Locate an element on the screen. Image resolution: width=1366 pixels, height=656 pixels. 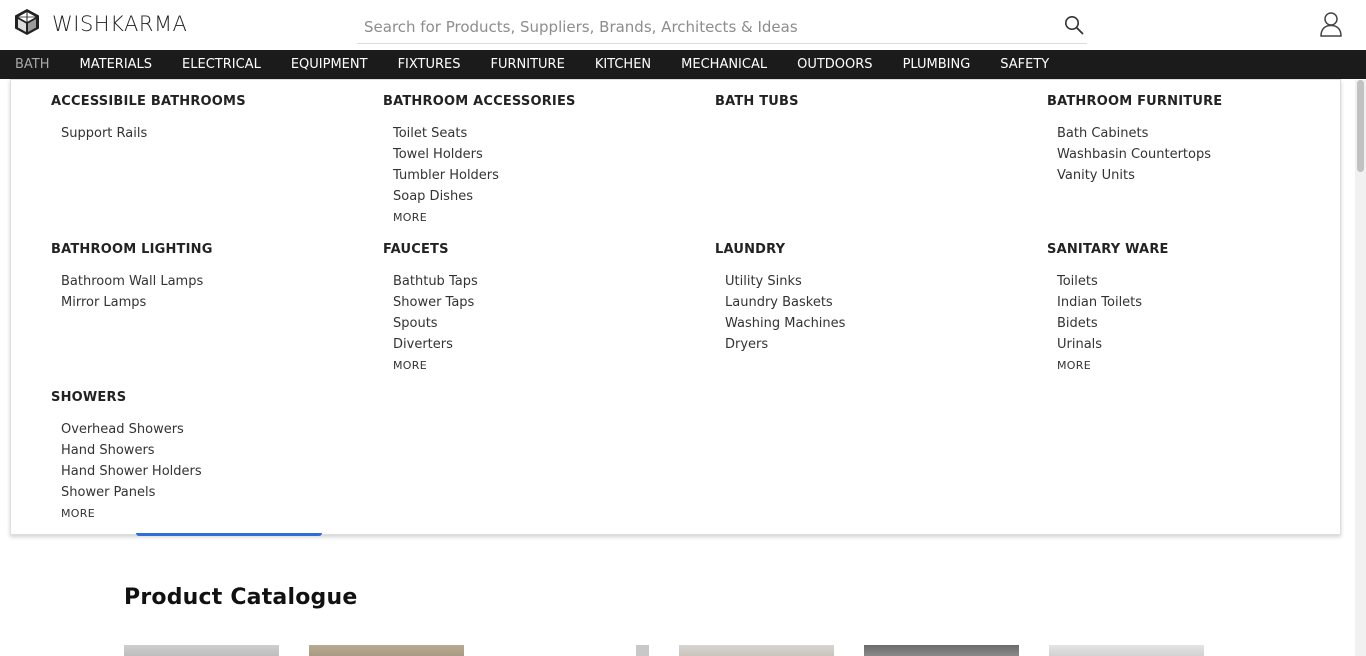
category-title: FAUCETS is located at coordinates (543, 250).